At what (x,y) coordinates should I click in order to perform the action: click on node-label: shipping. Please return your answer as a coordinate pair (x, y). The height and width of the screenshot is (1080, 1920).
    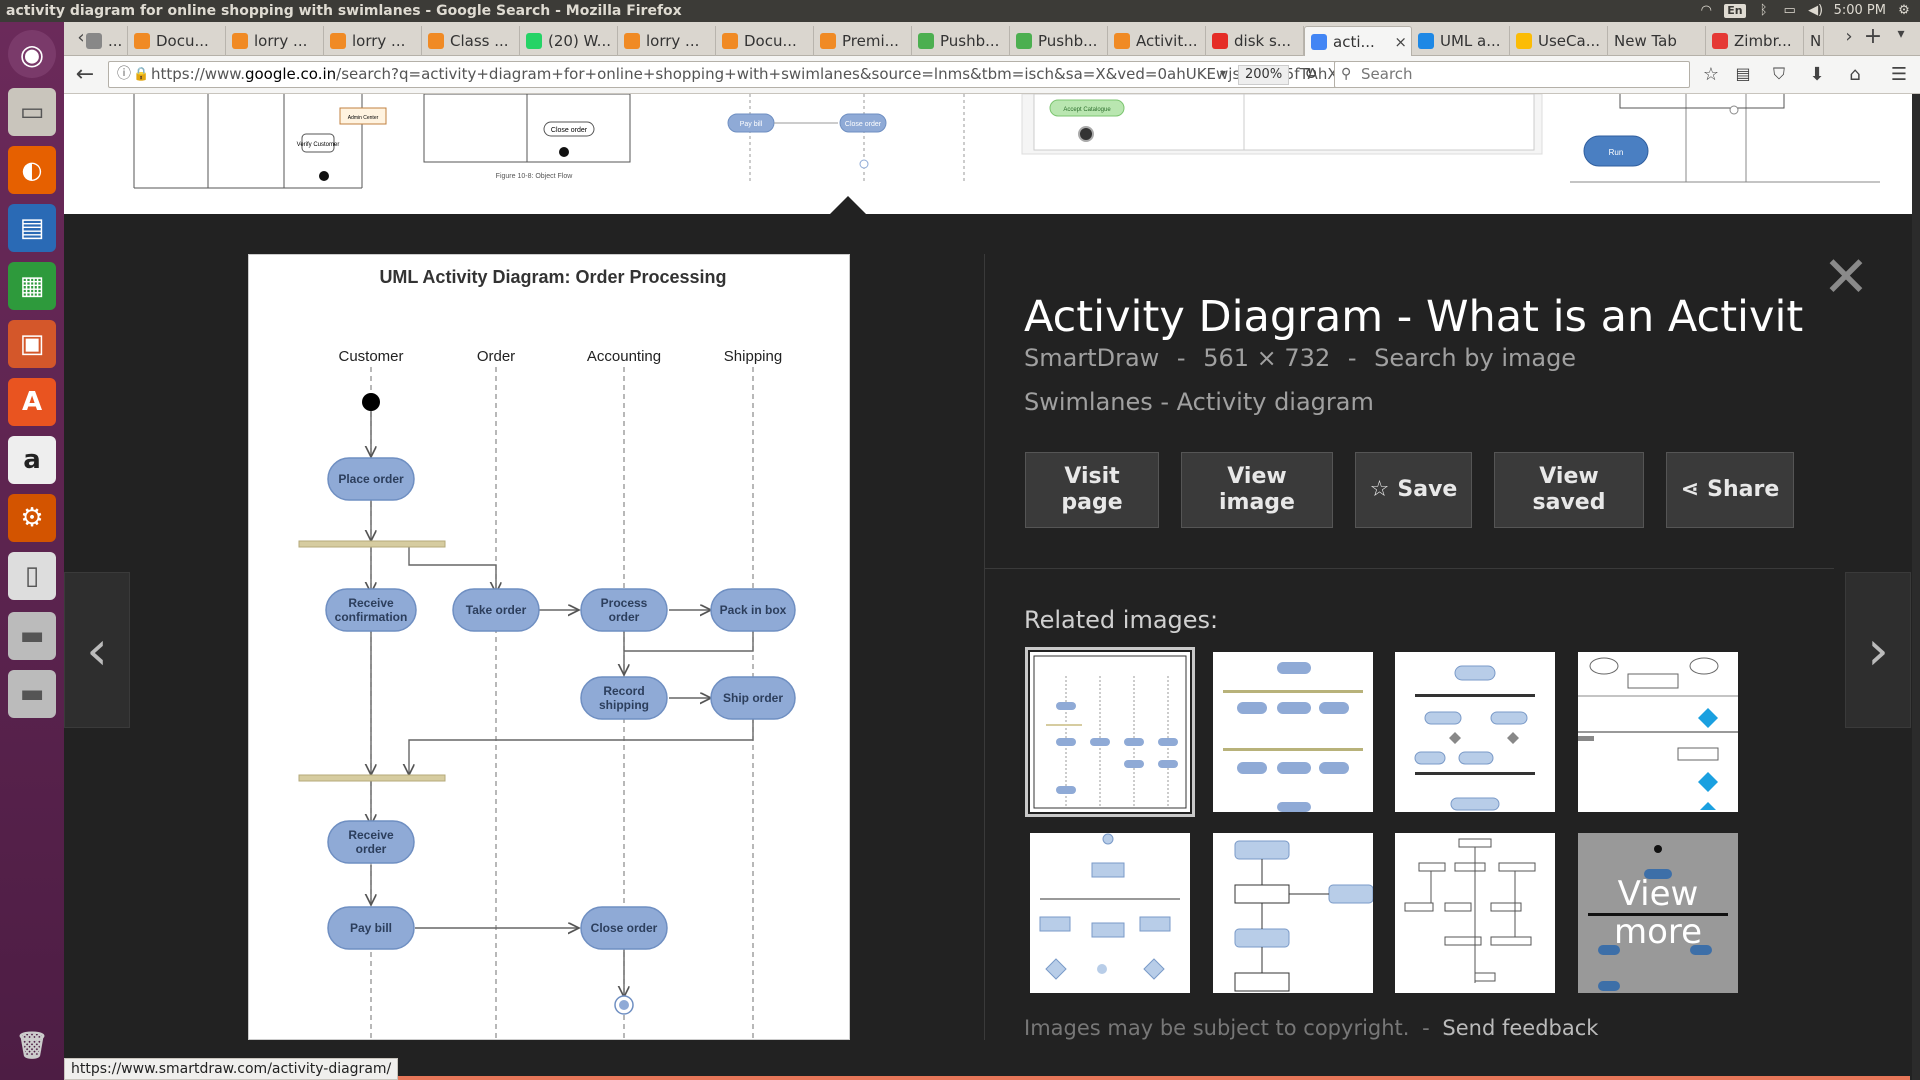
    Looking at the image, I should click on (624, 705).